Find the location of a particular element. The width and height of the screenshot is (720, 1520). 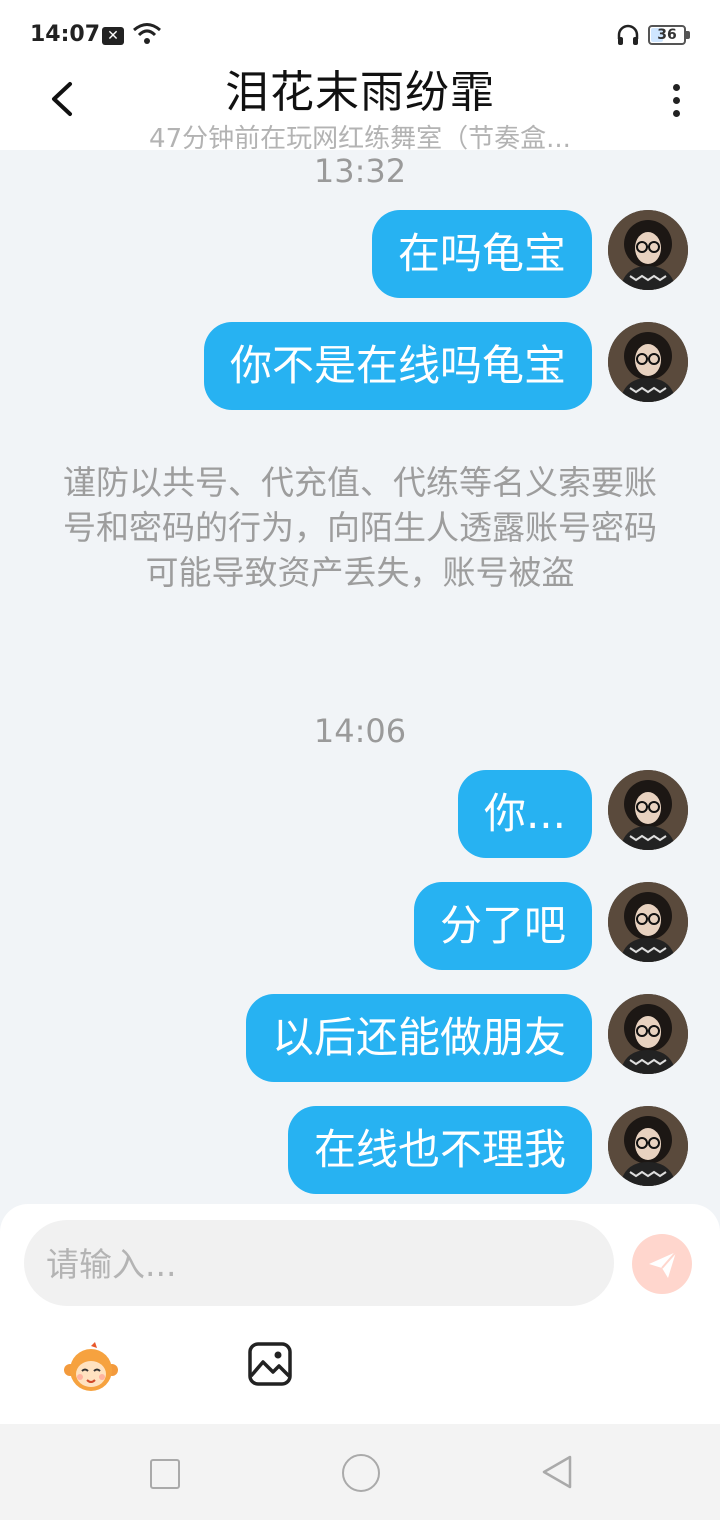

wifi-icon is located at coordinates (147, 33).